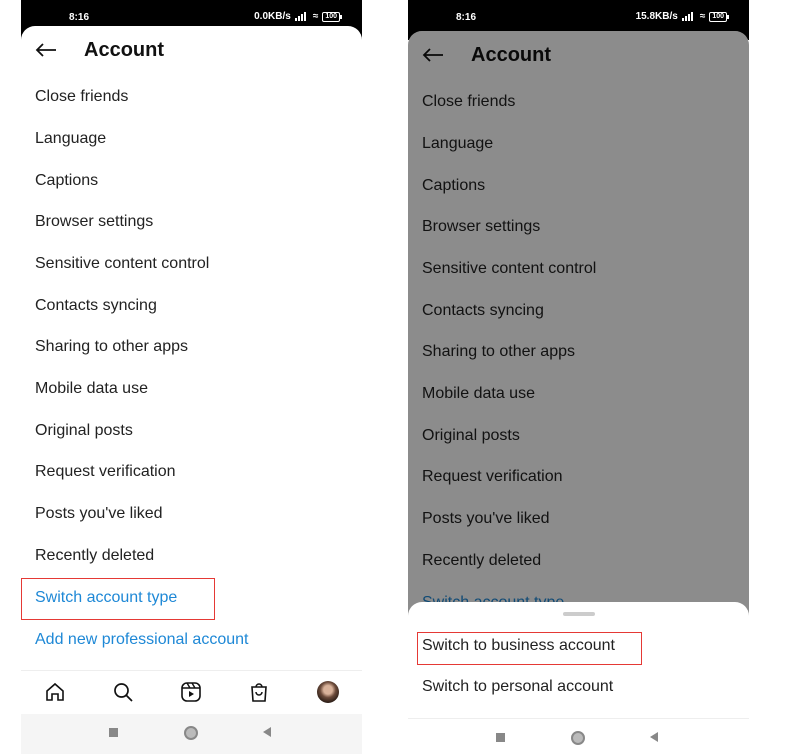 The image size is (800, 756). Describe the element at coordinates (94, 556) in the screenshot. I see `menu-item: Recently deleted` at that location.